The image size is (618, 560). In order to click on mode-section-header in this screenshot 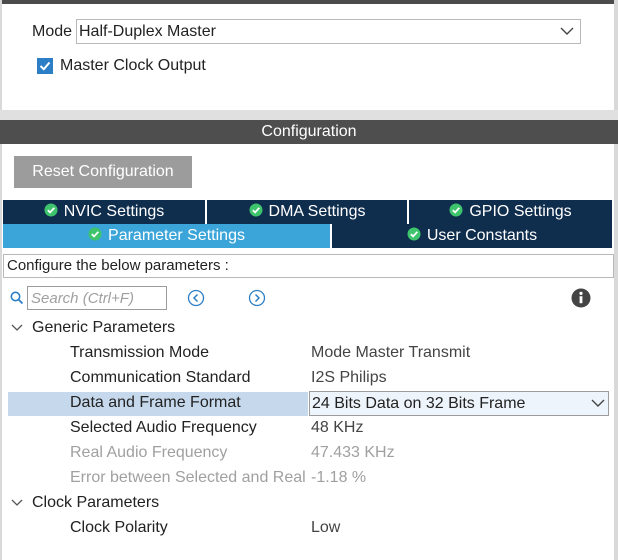, I will do `click(309, 2)`.